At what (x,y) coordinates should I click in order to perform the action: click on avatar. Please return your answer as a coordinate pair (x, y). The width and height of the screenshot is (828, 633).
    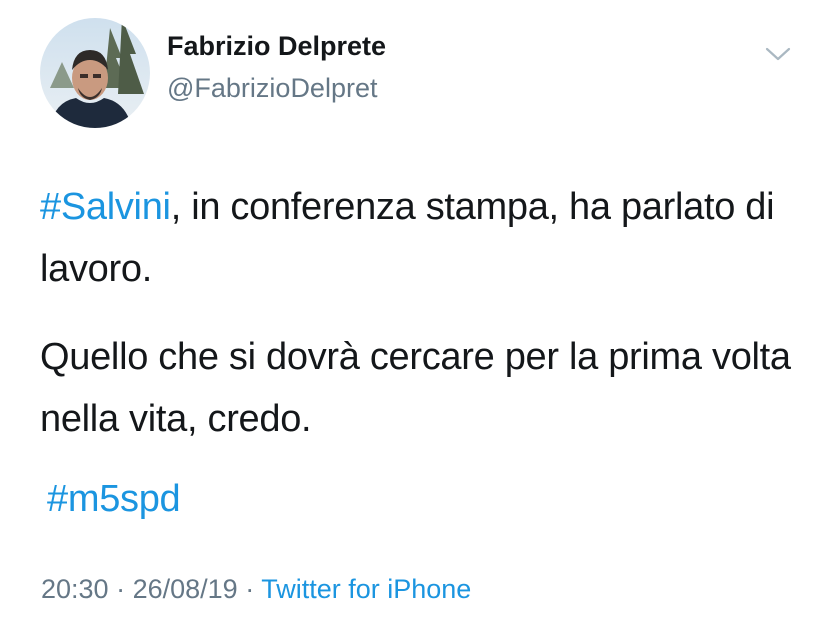
    Looking at the image, I should click on (95, 73).